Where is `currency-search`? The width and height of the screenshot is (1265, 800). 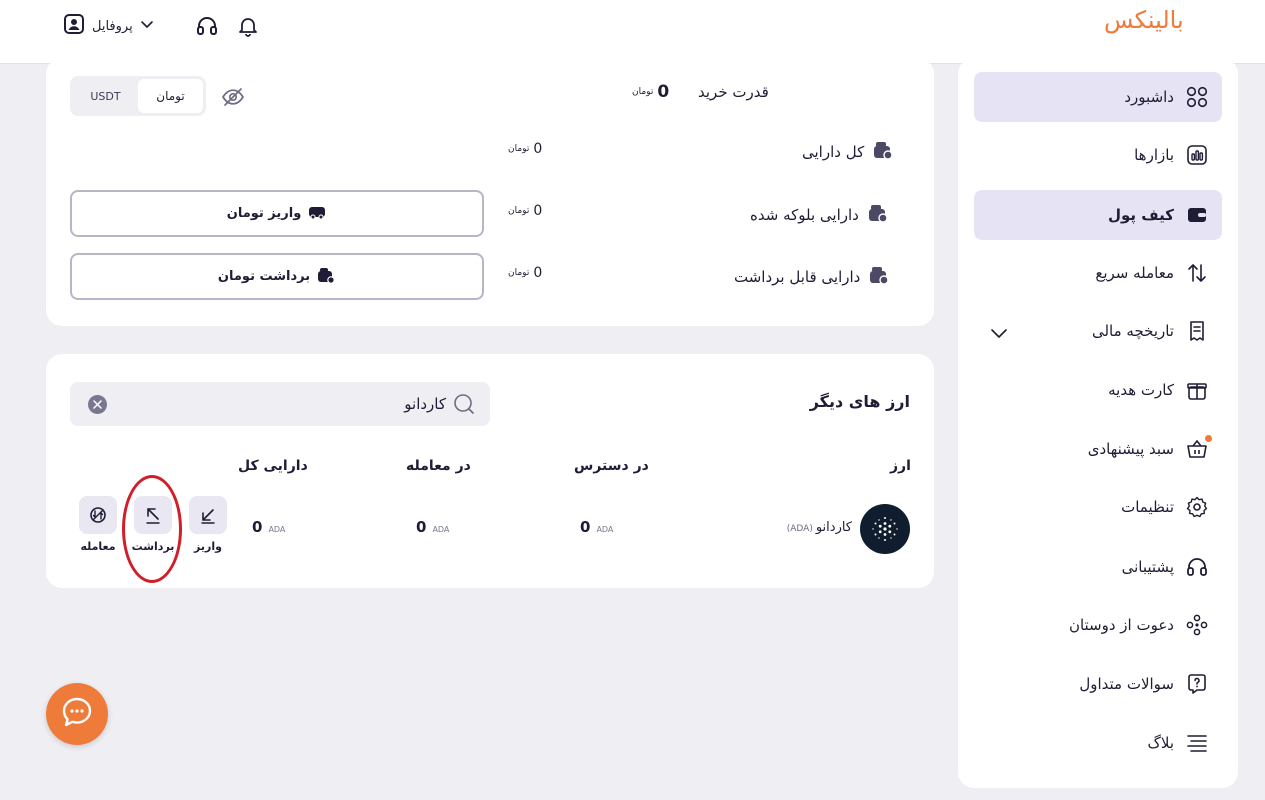
currency-search is located at coordinates (280, 404).